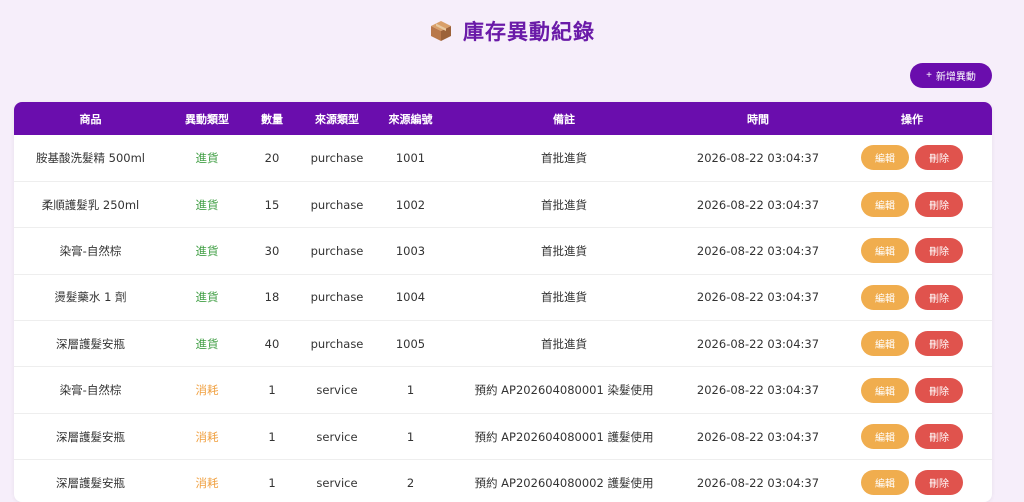  What do you see at coordinates (90, 157) in the screenshot?
I see `product-cell: 胺基酸洗髮精 500ml` at bounding box center [90, 157].